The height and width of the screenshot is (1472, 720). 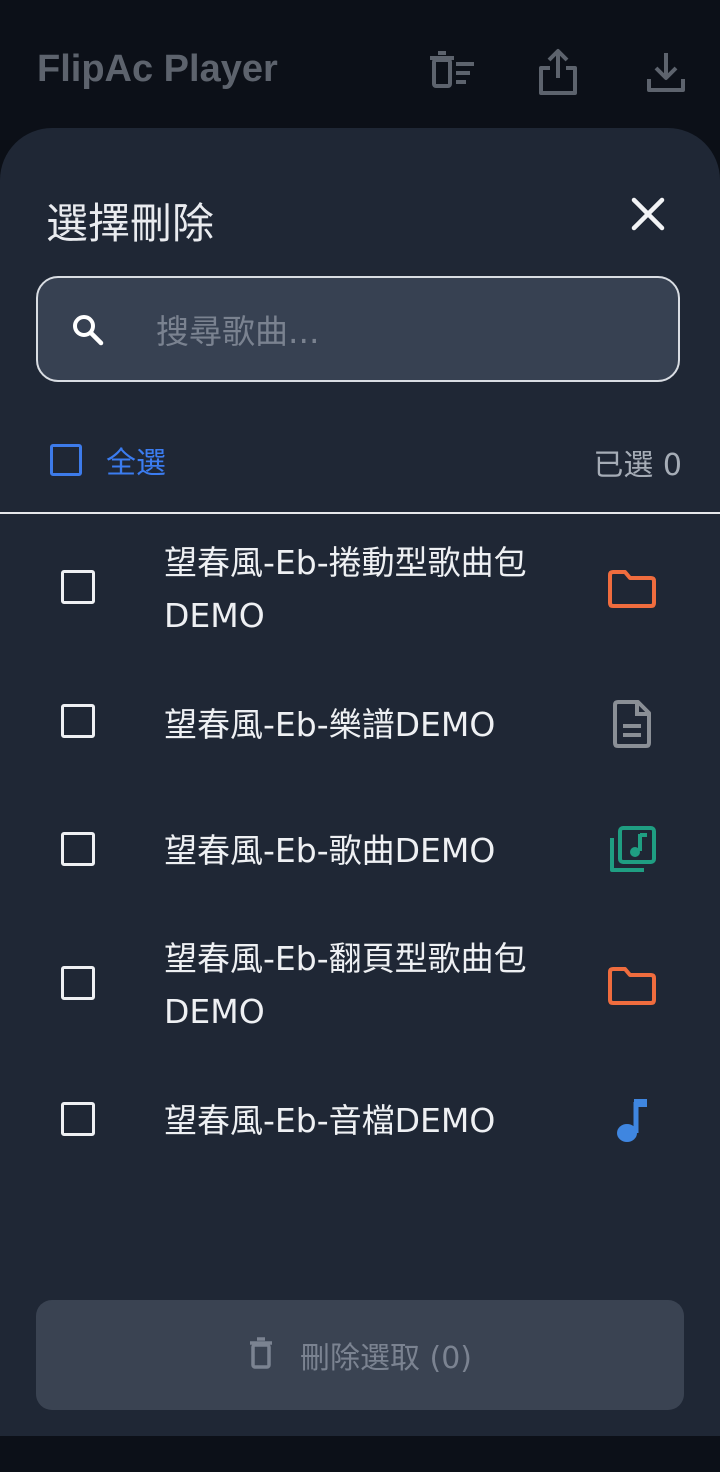 I want to click on item-label: 望春風-Eb-音檔DEMO, so click(x=330, y=1120).